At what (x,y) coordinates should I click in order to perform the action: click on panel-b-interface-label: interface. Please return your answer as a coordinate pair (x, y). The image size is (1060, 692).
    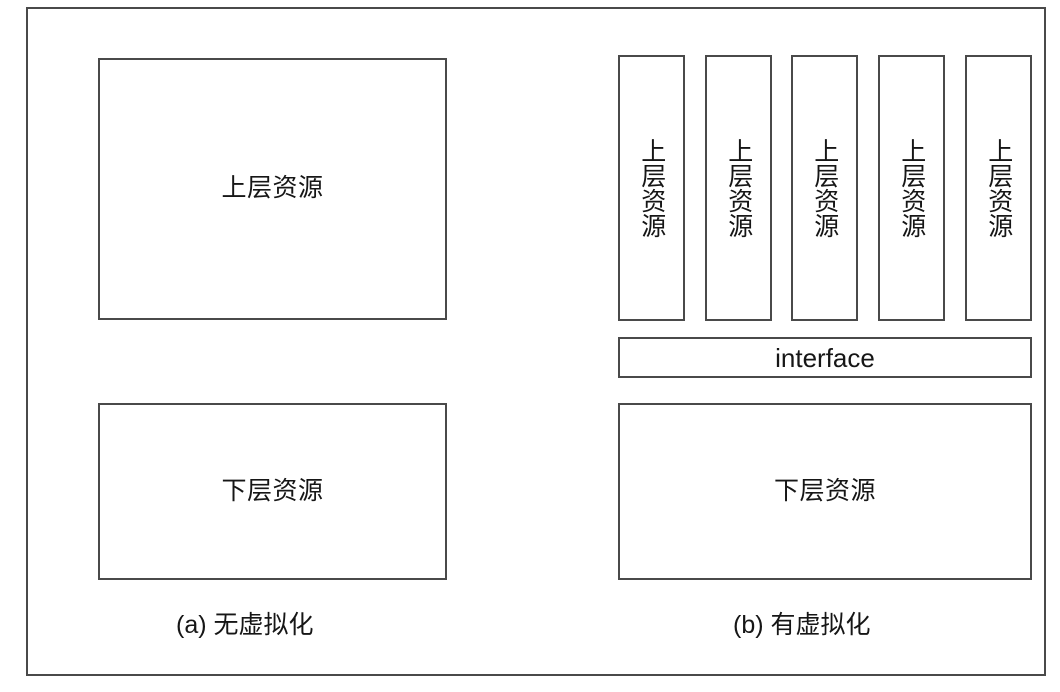
    Looking at the image, I should click on (825, 357).